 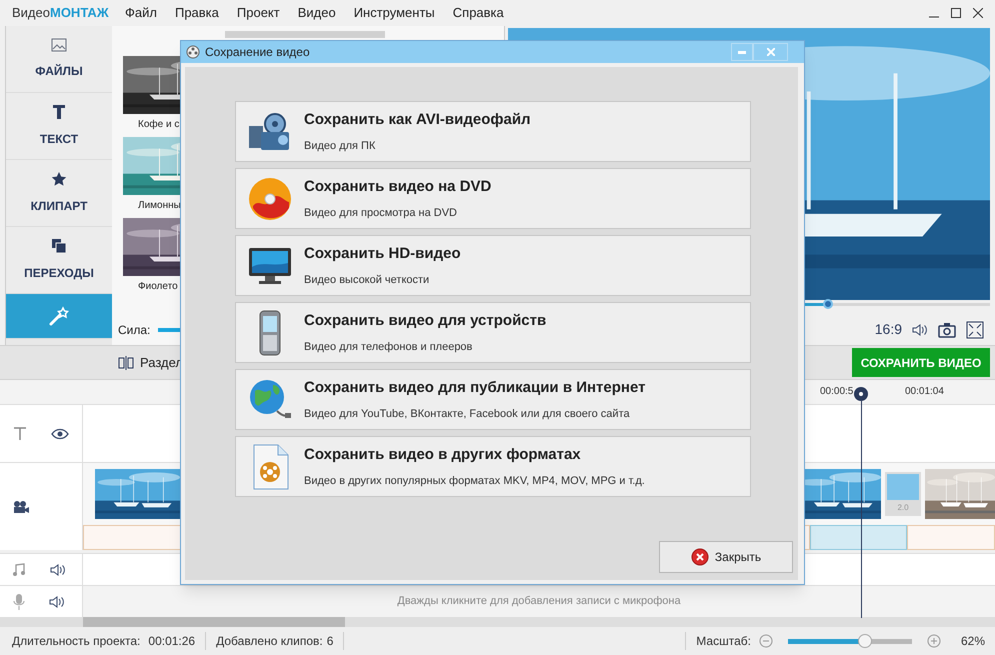 I want to click on video-camera-icon, so click(x=21, y=507).